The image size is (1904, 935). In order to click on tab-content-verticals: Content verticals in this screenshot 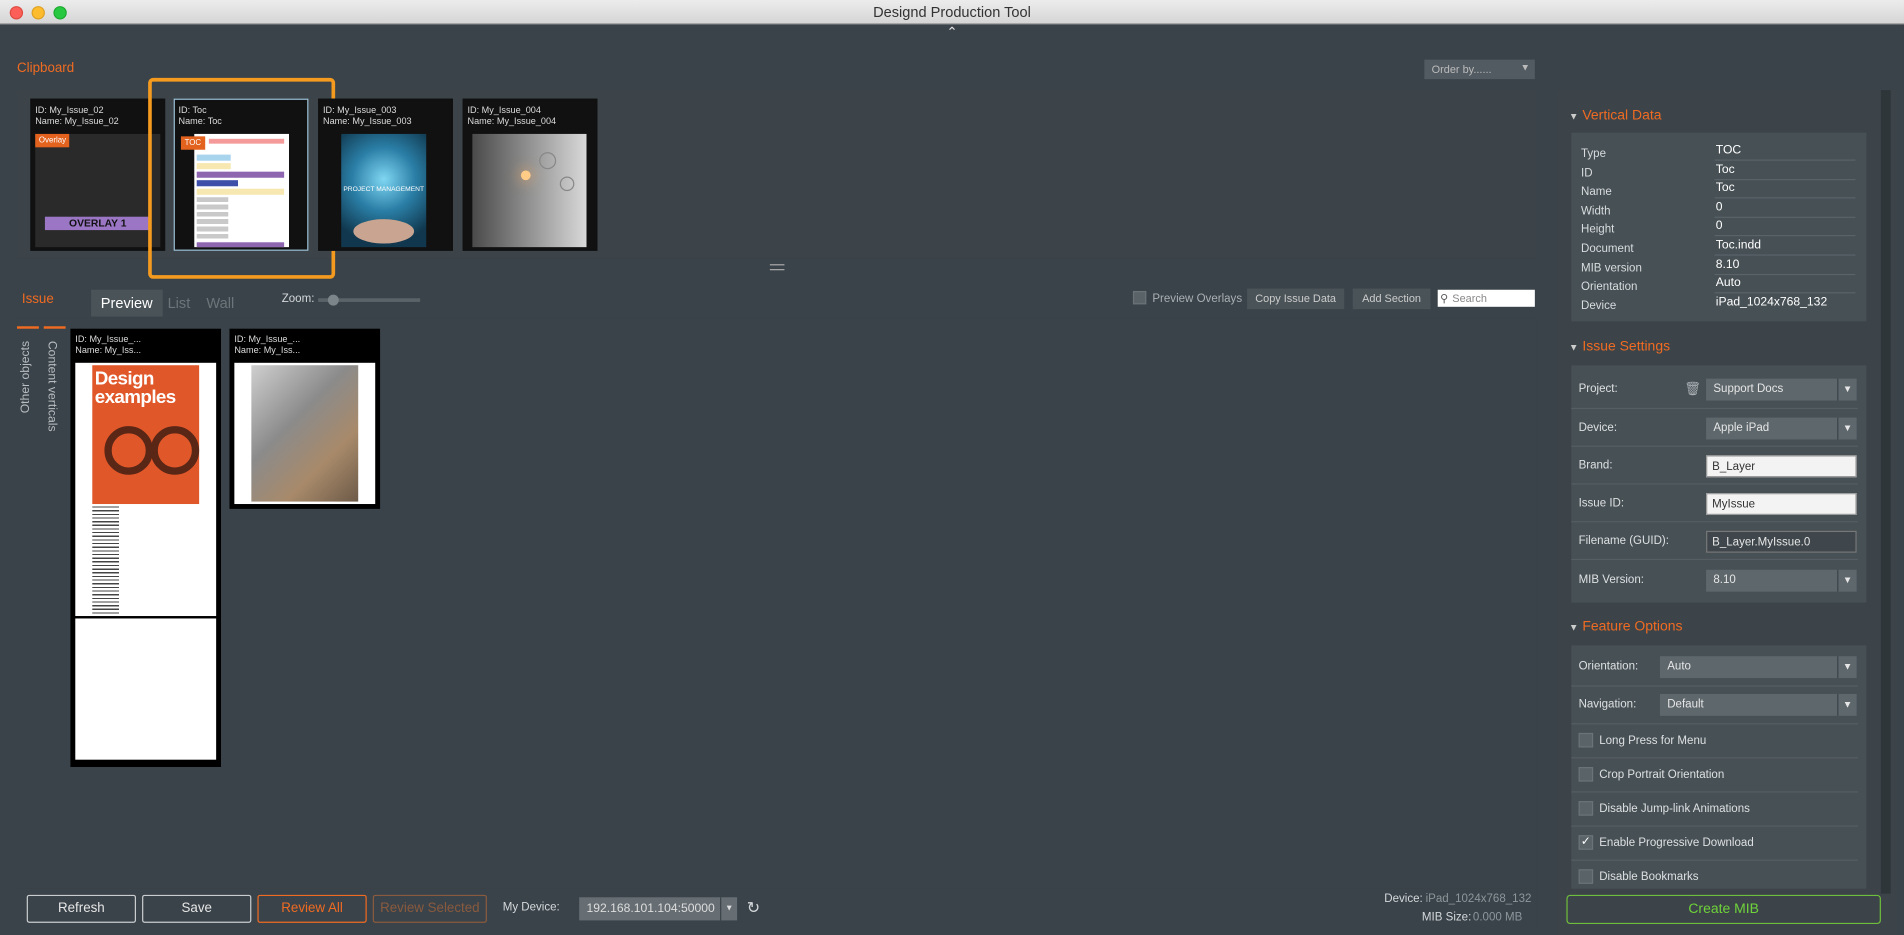, I will do `click(51, 386)`.